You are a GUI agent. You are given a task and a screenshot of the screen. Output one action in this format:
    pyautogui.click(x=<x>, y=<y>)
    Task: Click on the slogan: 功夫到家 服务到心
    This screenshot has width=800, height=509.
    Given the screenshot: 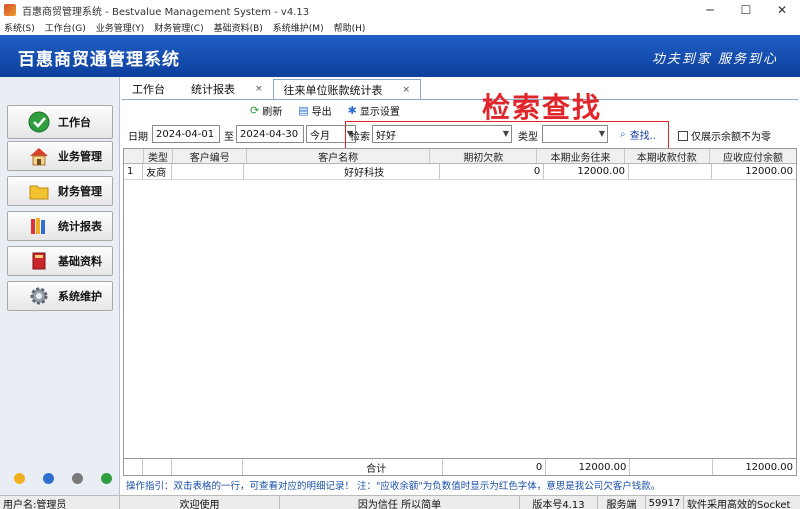 What is the action you would take?
    pyautogui.click(x=714, y=59)
    